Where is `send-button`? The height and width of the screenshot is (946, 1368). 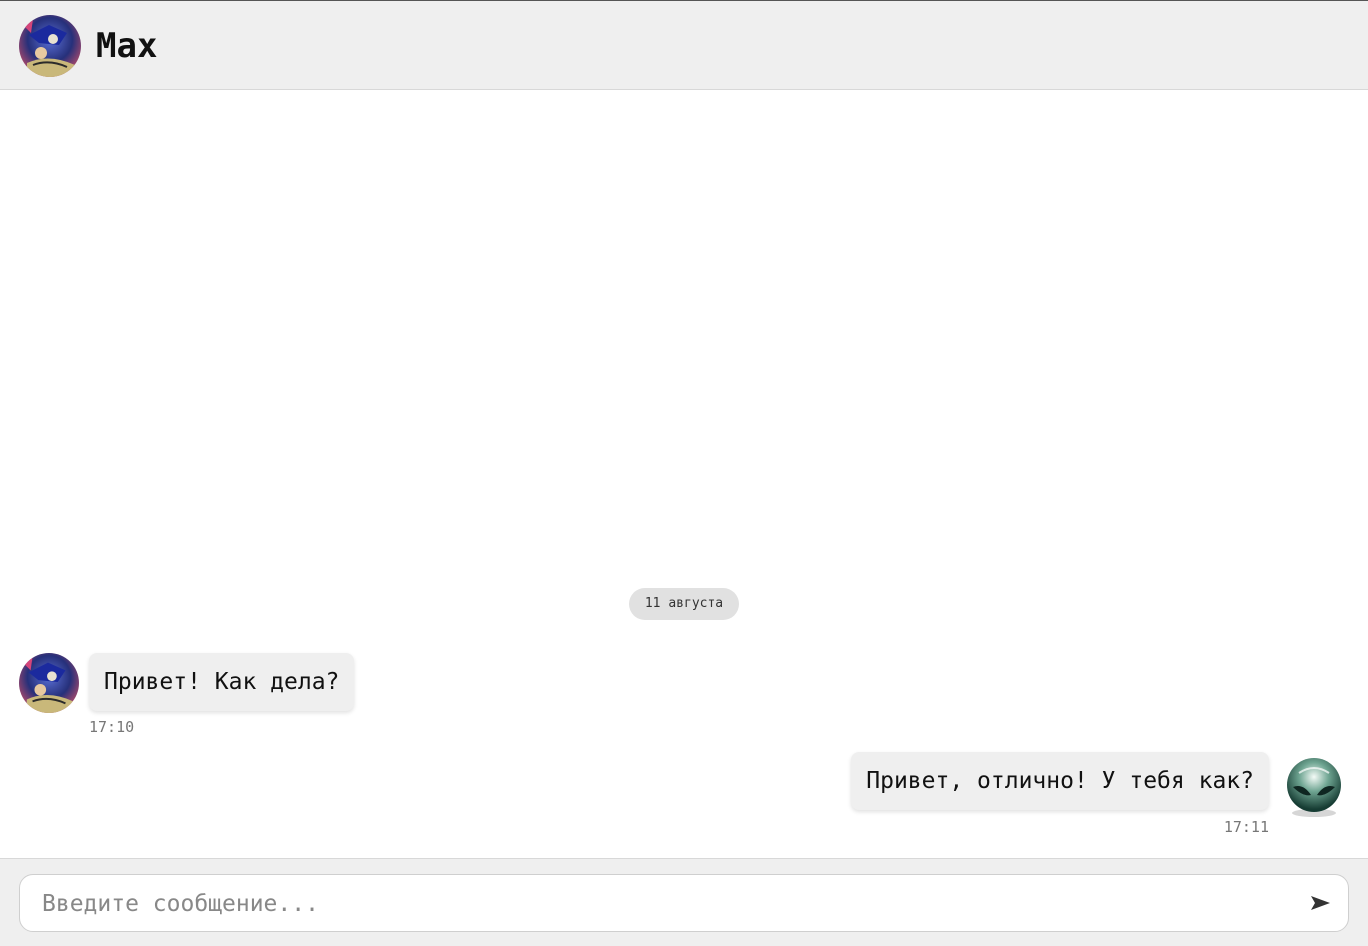 send-button is located at coordinates (1321, 903).